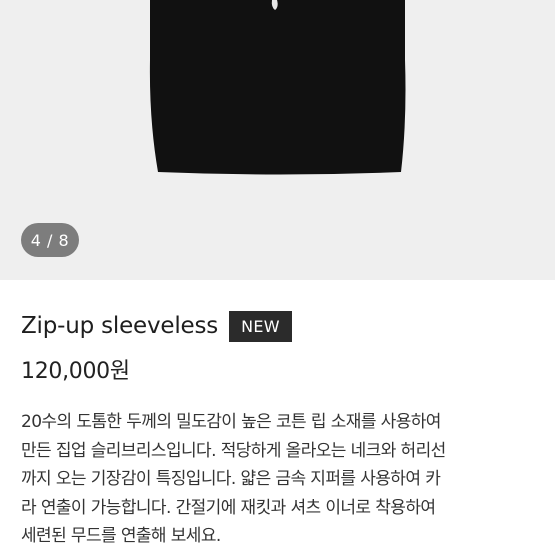 The height and width of the screenshot is (555, 555). I want to click on description-line: 세련된 무드를 연출해 보세요., so click(121, 536).